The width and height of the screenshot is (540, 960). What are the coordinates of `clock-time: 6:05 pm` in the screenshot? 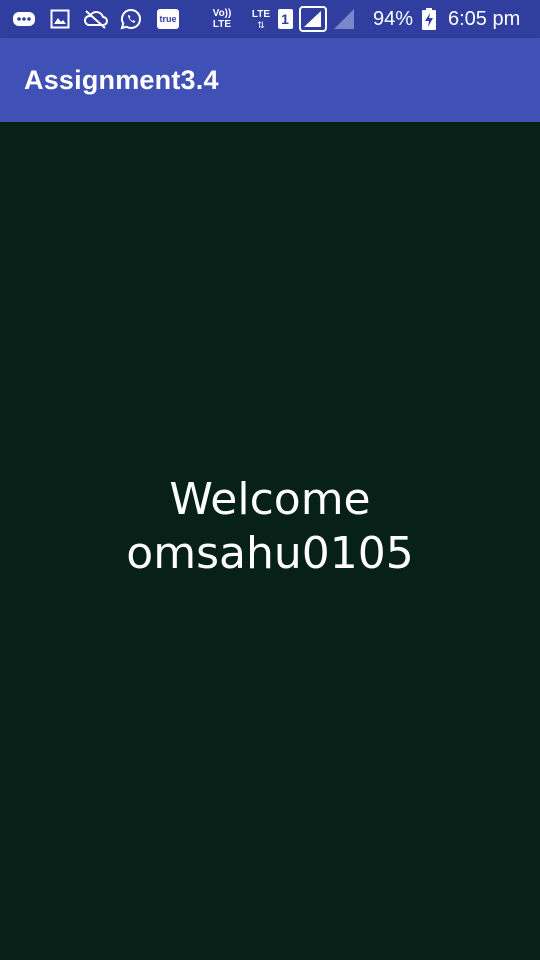 It's located at (484, 19).